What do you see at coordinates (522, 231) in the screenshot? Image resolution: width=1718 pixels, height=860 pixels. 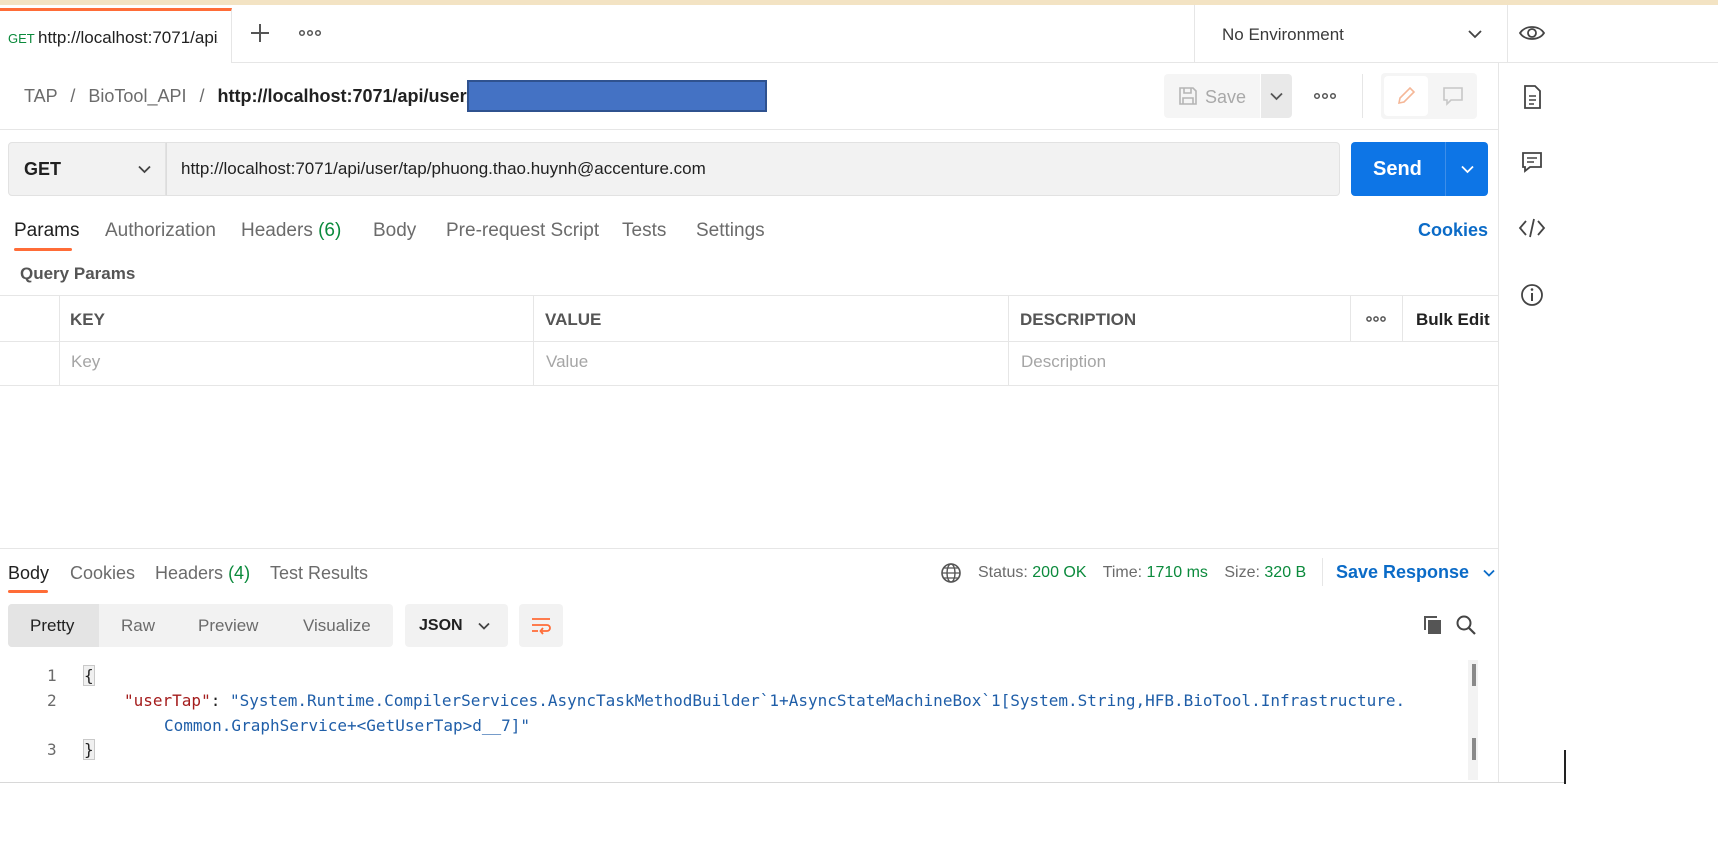 I see `tab-pre-request-script: Pre-request Script` at bounding box center [522, 231].